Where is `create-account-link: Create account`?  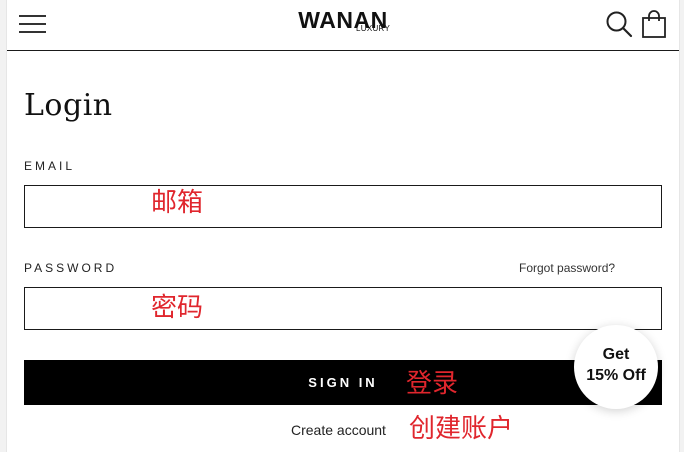
create-account-link: Create account is located at coordinates (338, 430).